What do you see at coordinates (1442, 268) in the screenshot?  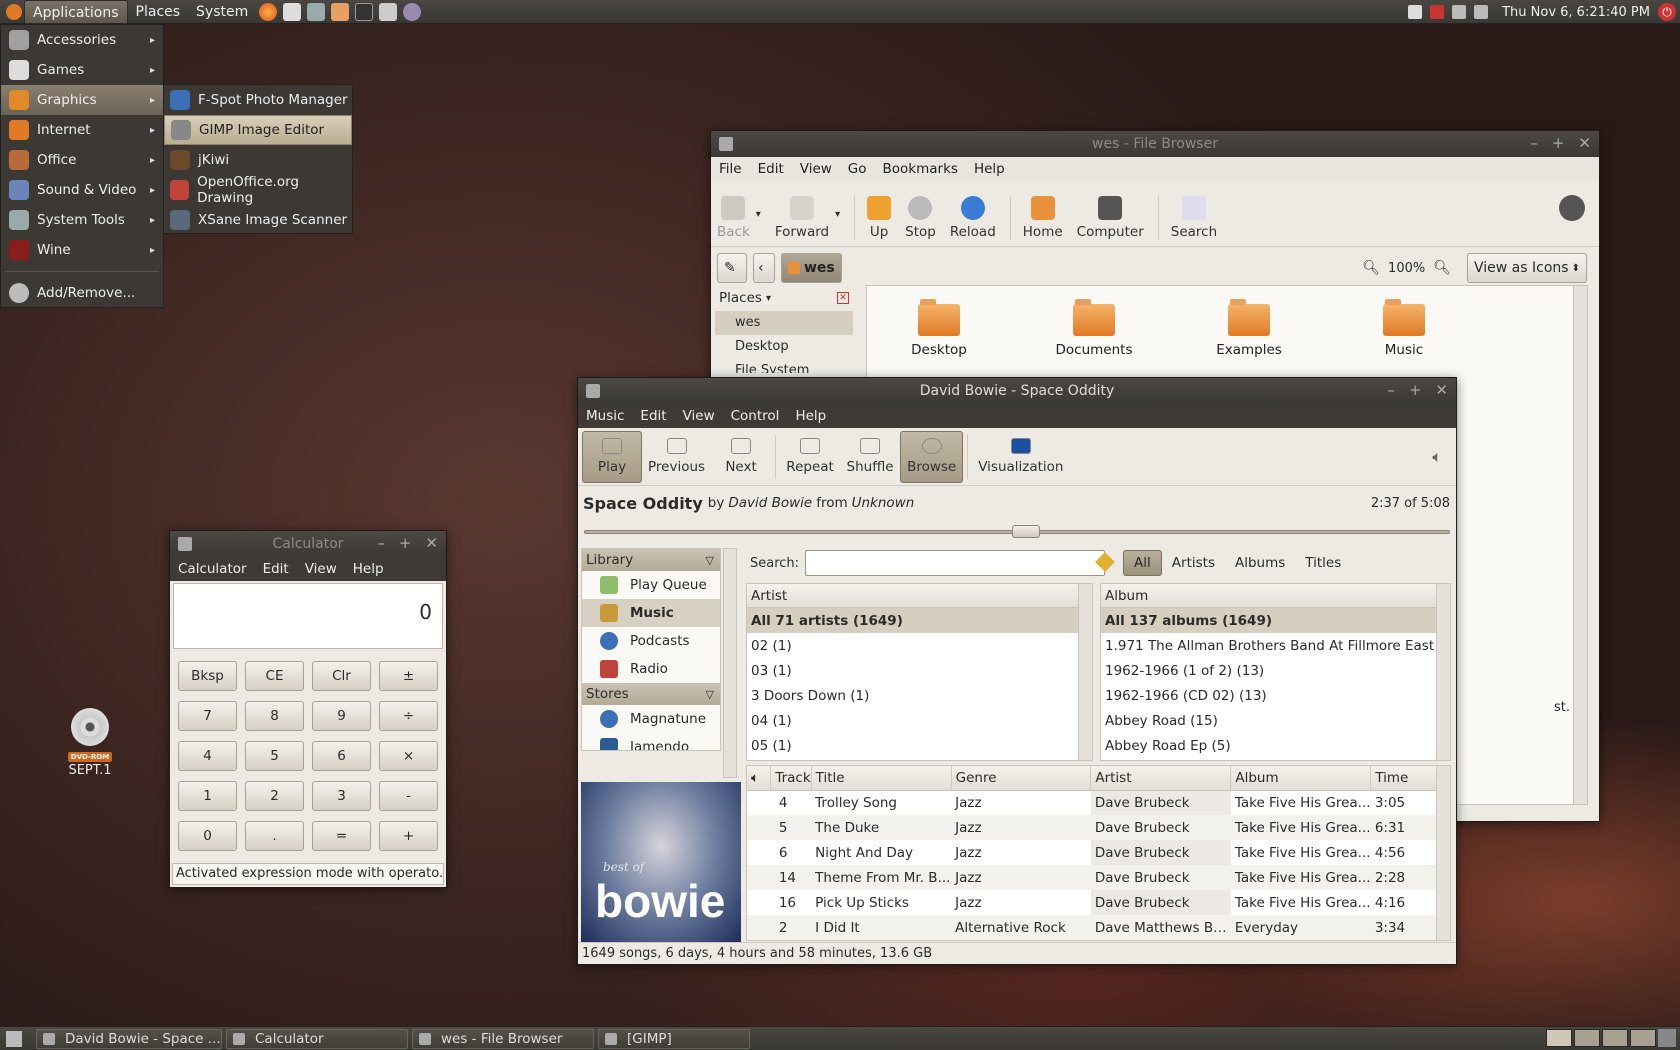 I see `zoom-in-icon: 🔍︎` at bounding box center [1442, 268].